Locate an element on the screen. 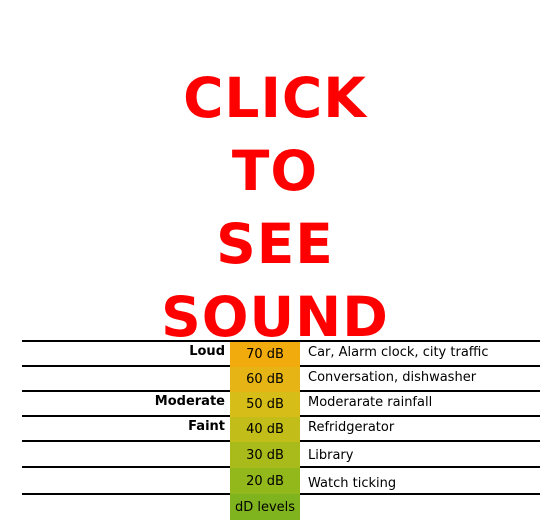 This screenshot has height=520, width=550. sound-example-label: Library is located at coordinates (331, 455).